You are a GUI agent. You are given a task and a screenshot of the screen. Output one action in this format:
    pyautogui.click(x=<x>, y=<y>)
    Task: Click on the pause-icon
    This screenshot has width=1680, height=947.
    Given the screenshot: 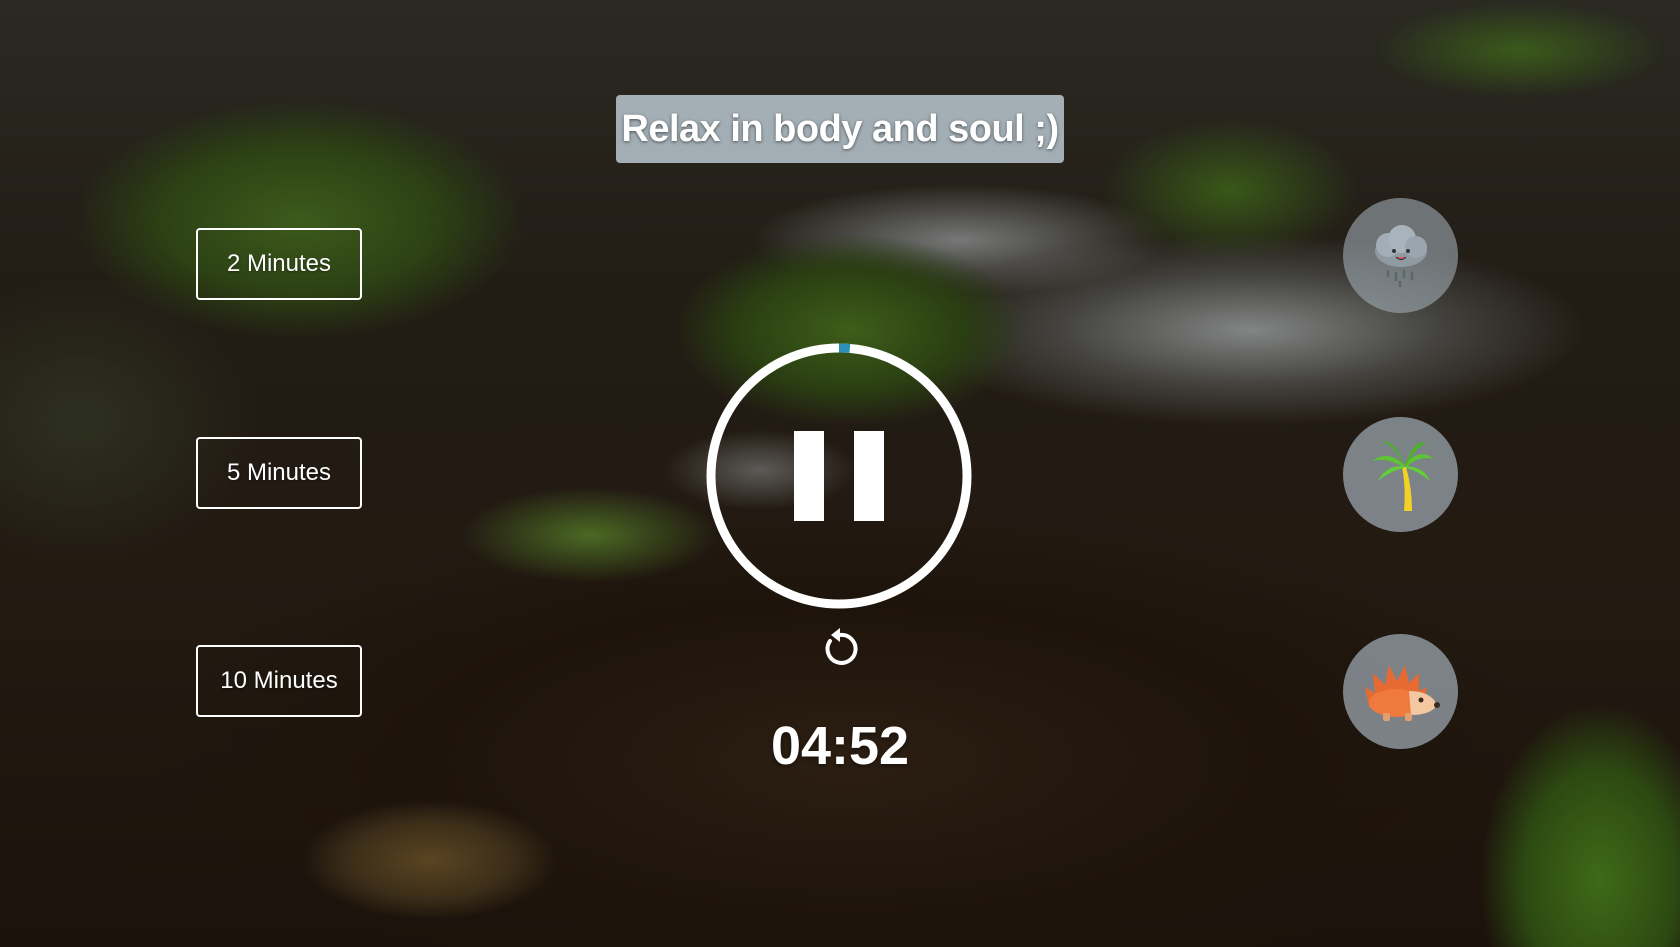 What is the action you would take?
    pyautogui.click(x=839, y=476)
    